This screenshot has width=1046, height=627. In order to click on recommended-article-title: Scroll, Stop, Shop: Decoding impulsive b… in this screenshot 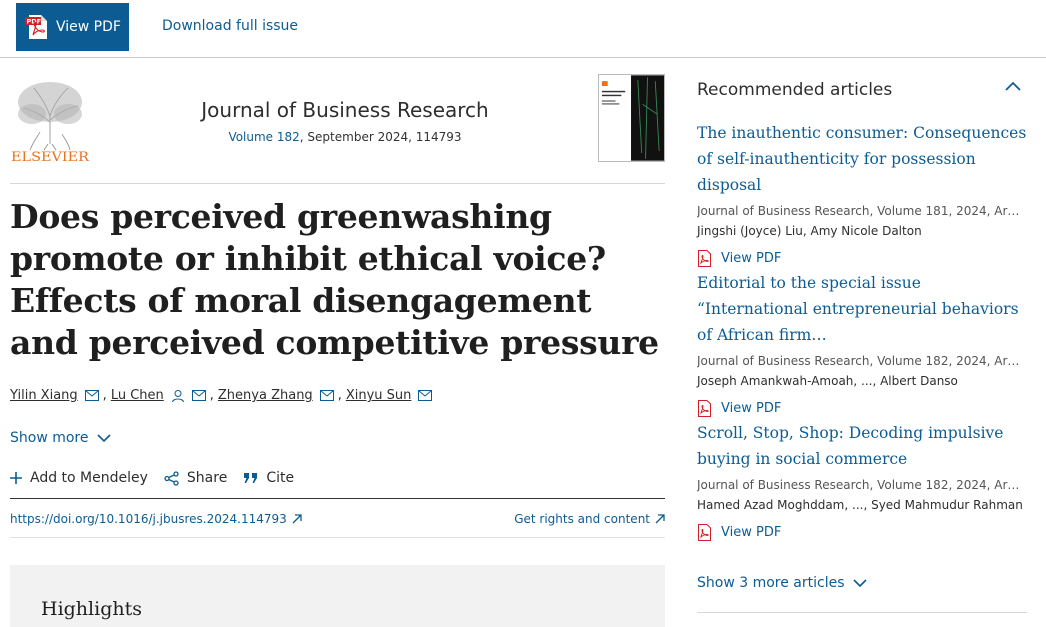, I will do `click(862, 446)`.